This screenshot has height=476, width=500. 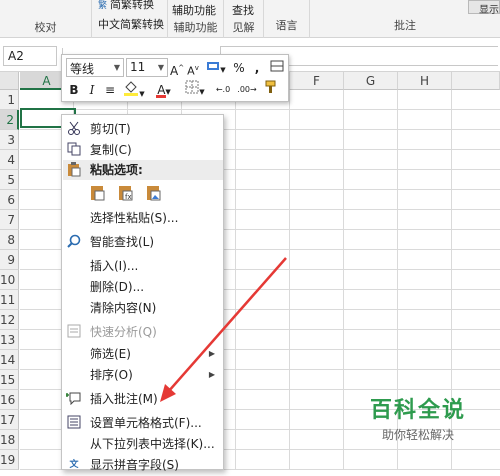 I want to click on watermark: 百科全说 助你轻松解决, so click(x=418, y=420).